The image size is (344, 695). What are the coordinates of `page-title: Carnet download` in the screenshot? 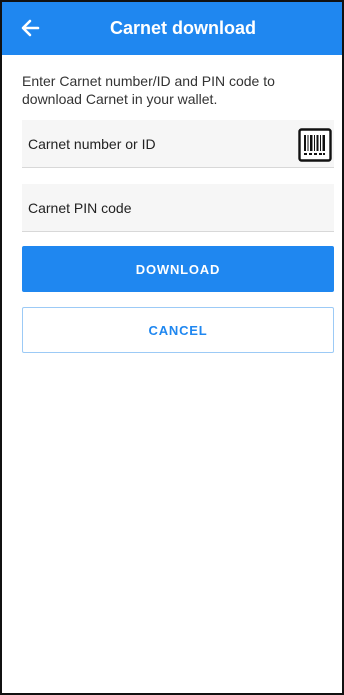 It's located at (182, 28).